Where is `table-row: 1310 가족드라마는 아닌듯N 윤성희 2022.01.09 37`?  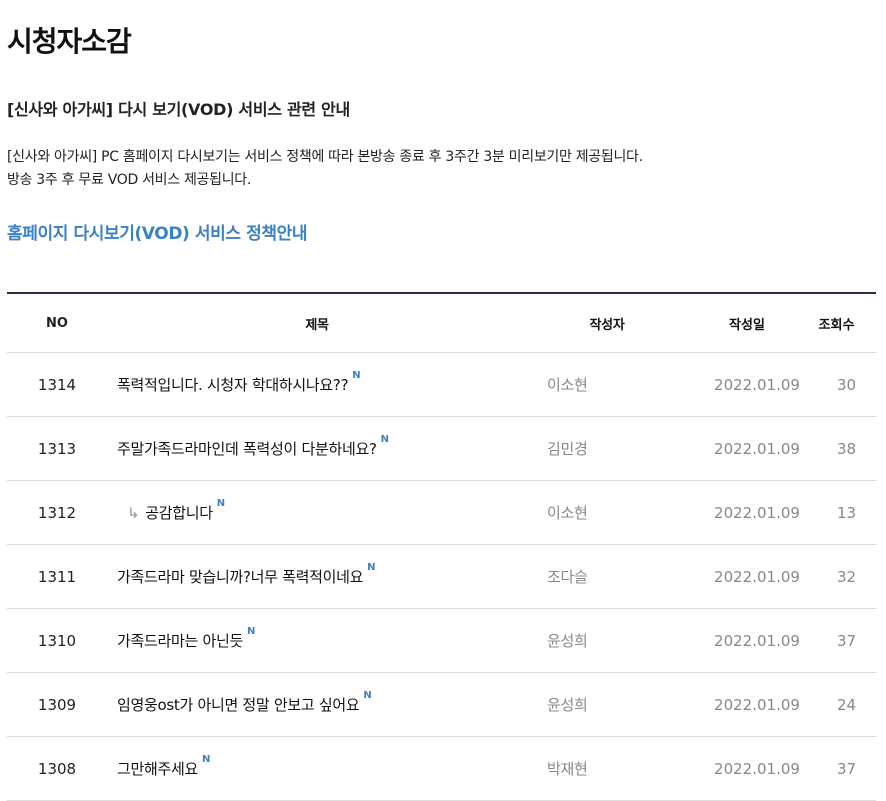
table-row: 1310 가족드라마는 아닌듯N 윤성희 2022.01.09 37 is located at coordinates (441, 641).